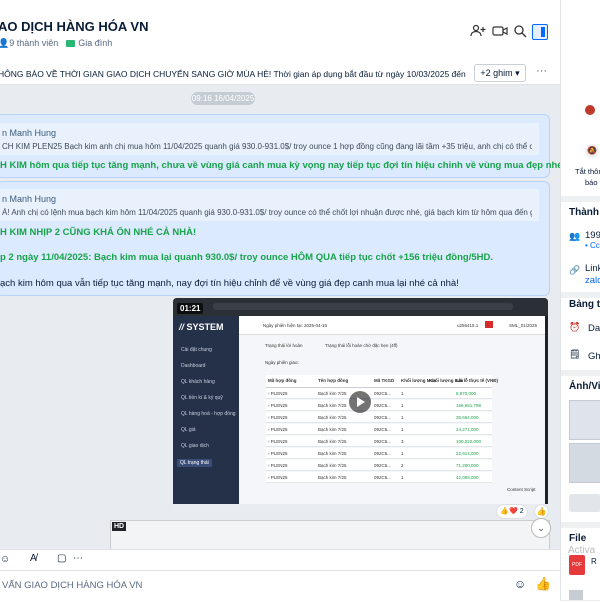  What do you see at coordinates (584, 212) in the screenshot?
I see `members-section-title: Thành v` at bounding box center [584, 212].